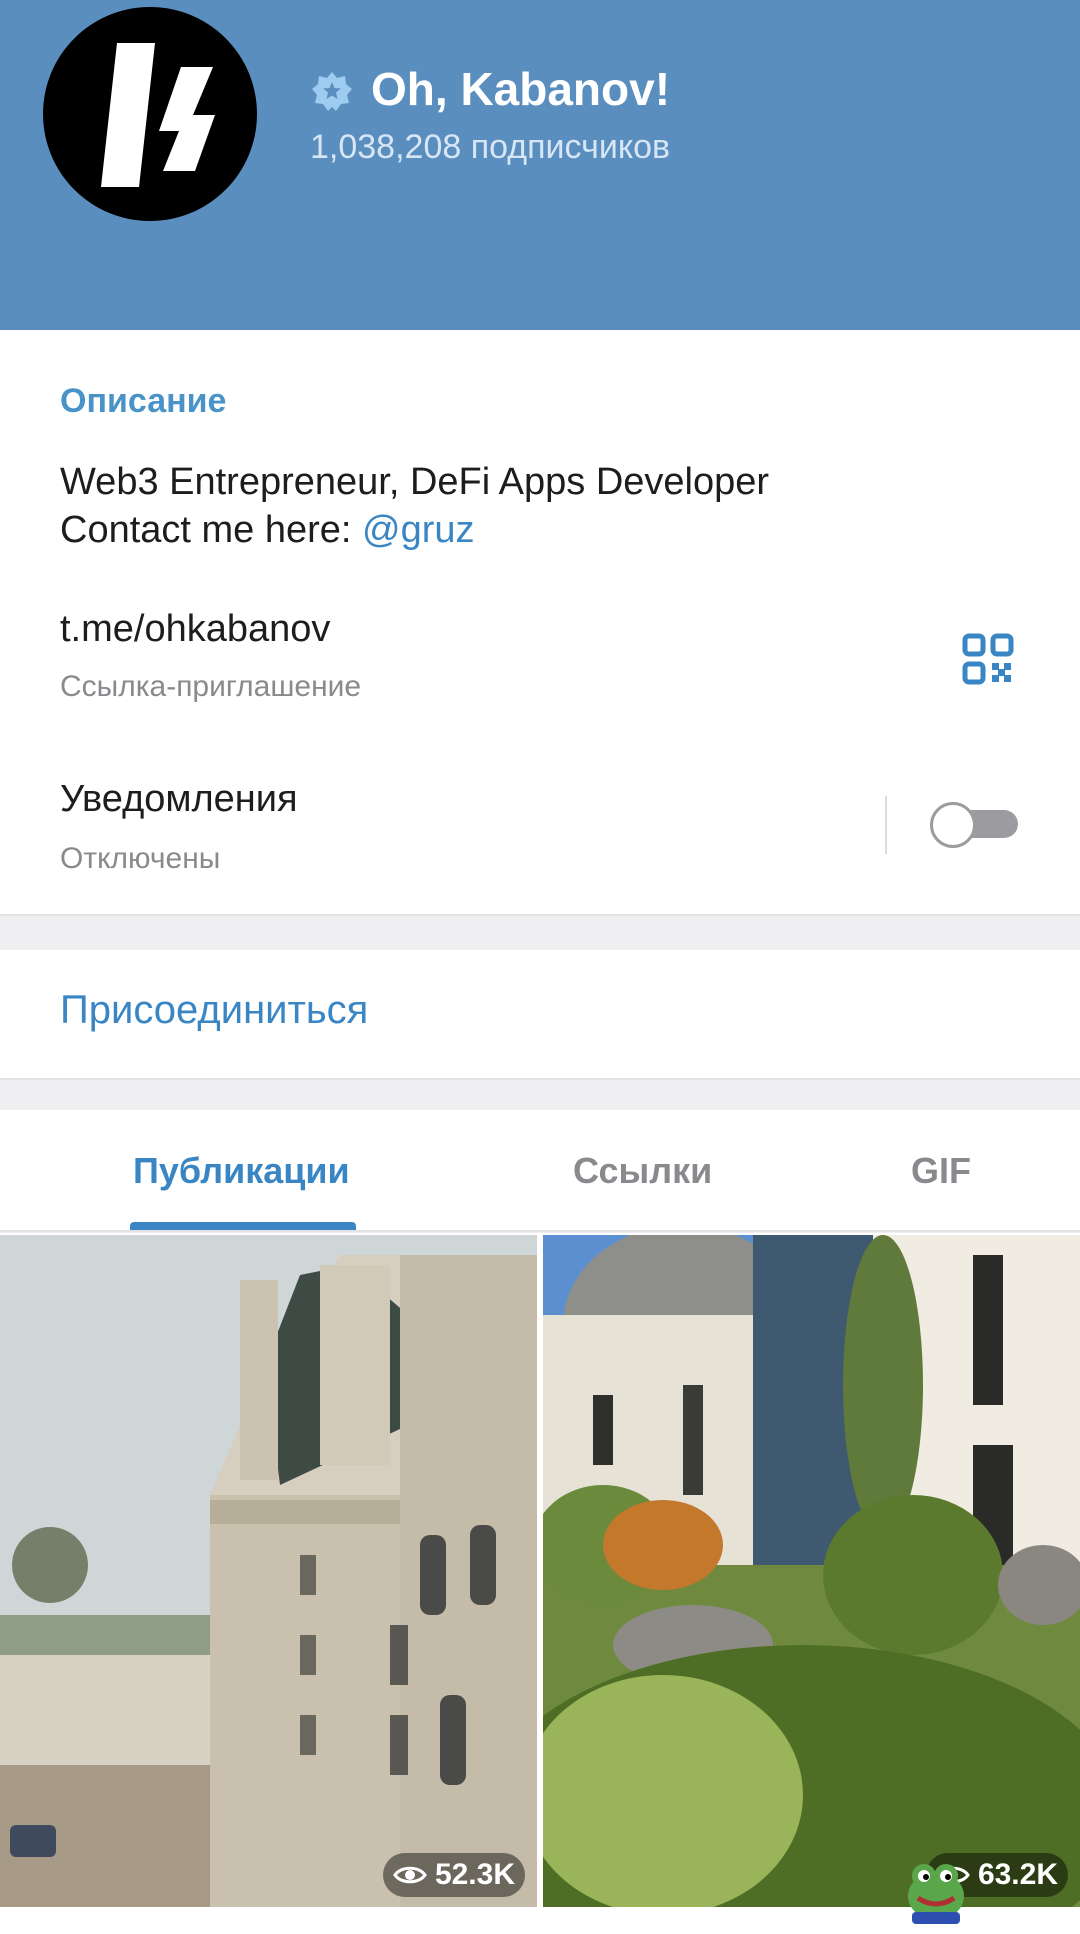 This screenshot has height=1934, width=1080. I want to click on notifications-label: Уведомления, so click(179, 799).